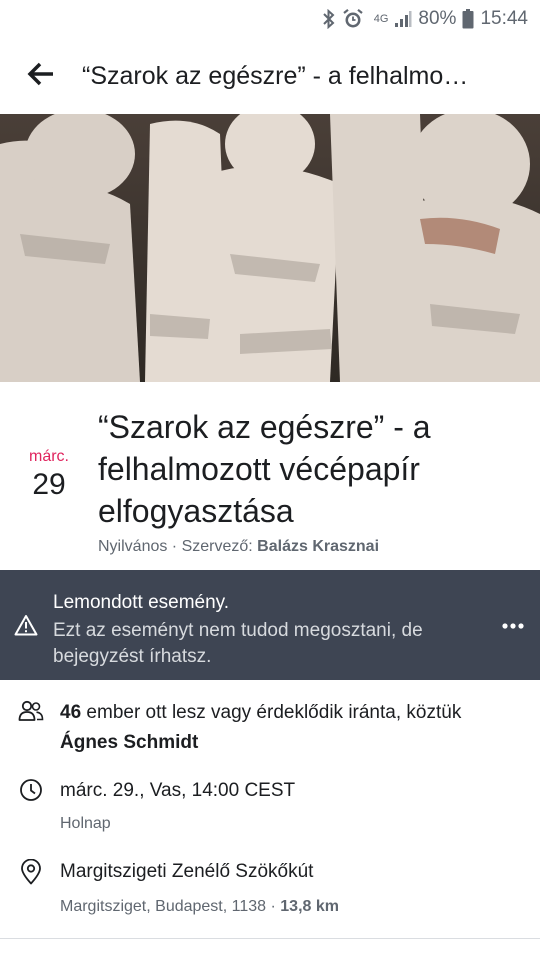 The image size is (540, 960). What do you see at coordinates (129, 742) in the screenshot?
I see `attendee-name: Ágnes Schmidt` at bounding box center [129, 742].